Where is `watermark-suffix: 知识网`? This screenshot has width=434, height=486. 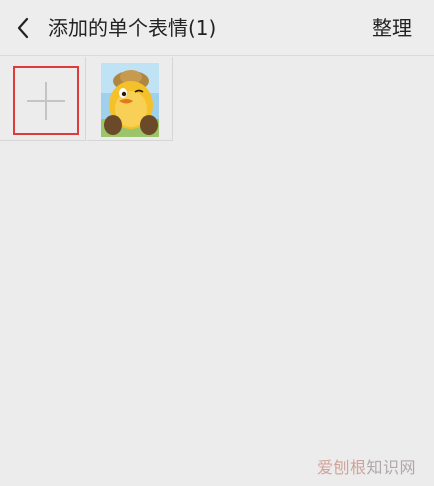 watermark-suffix: 知识网 is located at coordinates (391, 467).